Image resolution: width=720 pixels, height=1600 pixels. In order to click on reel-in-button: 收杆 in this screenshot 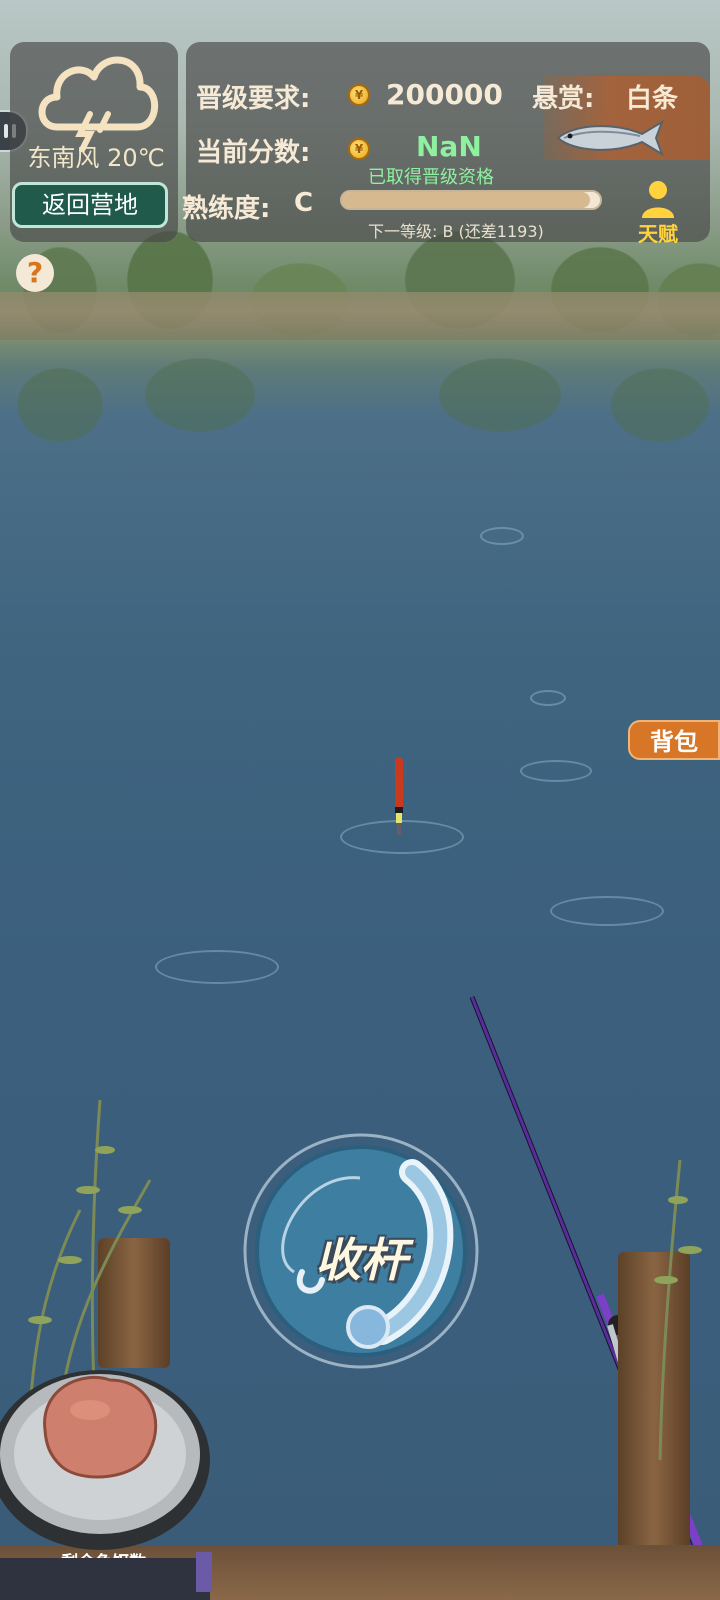, I will do `click(361, 1251)`.